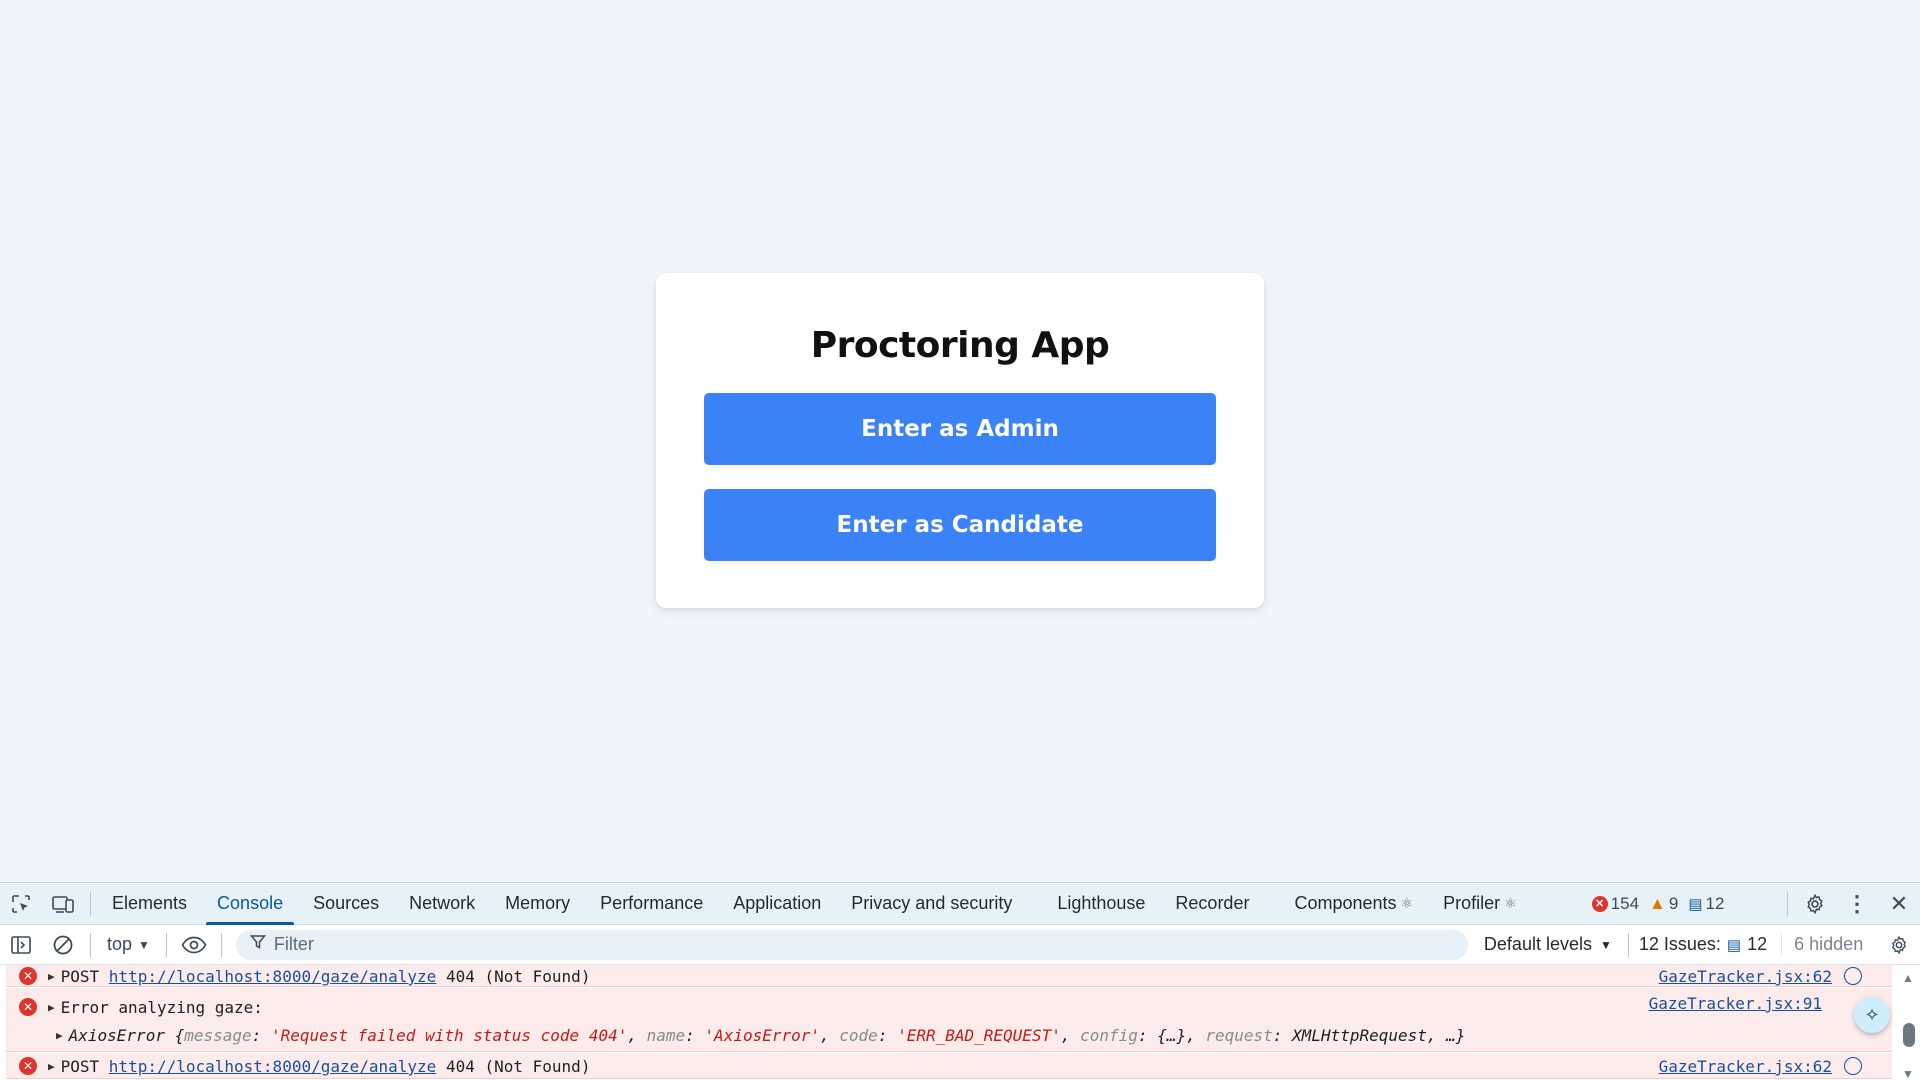  I want to click on brace: , …}, so click(1446, 1035).